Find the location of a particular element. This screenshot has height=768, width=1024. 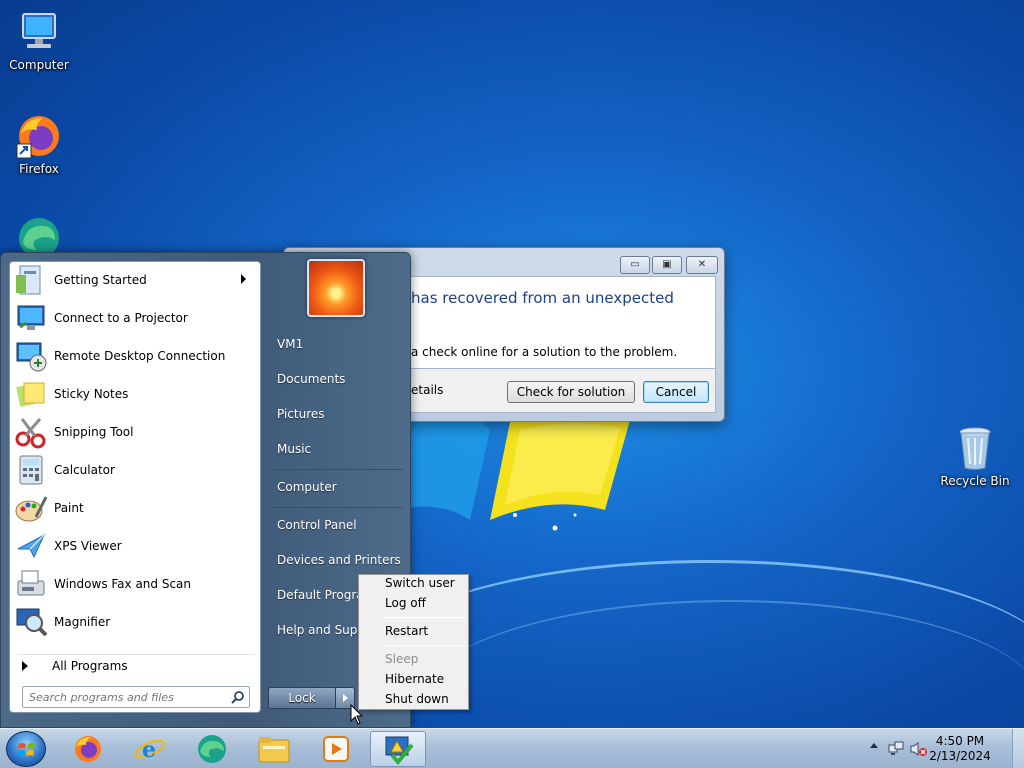

program-calculator: Calculator is located at coordinates (135, 470).